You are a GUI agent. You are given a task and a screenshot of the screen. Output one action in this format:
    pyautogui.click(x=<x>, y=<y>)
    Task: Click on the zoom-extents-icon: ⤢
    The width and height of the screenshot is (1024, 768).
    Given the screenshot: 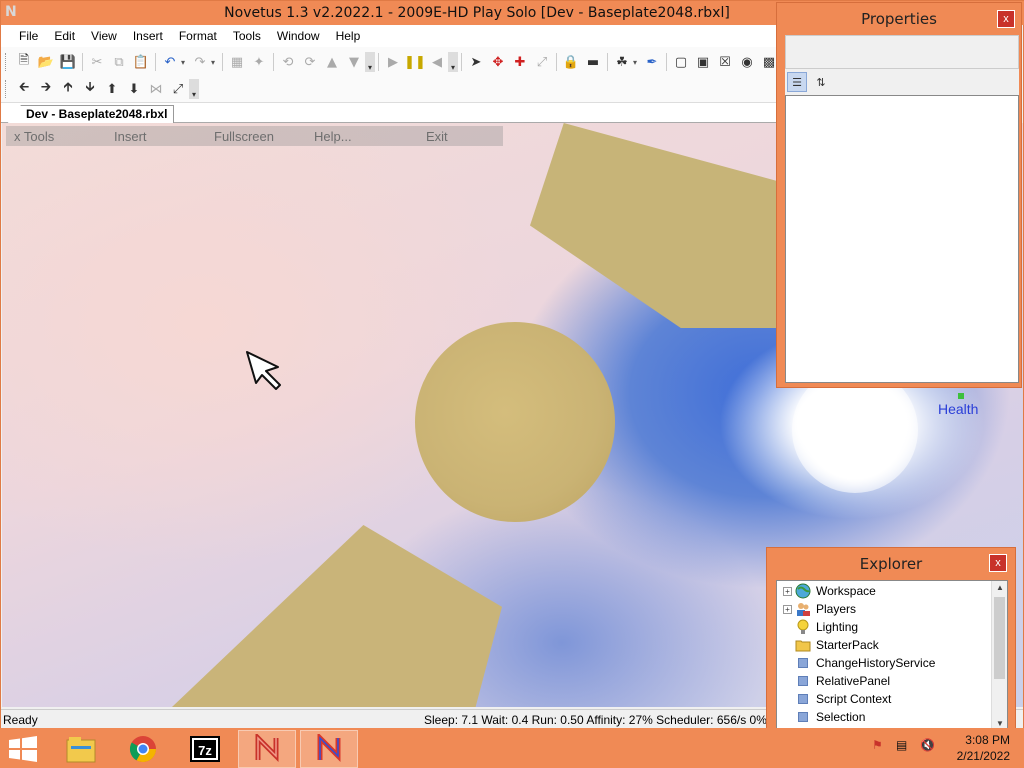 What is the action you would take?
    pyautogui.click(x=178, y=89)
    